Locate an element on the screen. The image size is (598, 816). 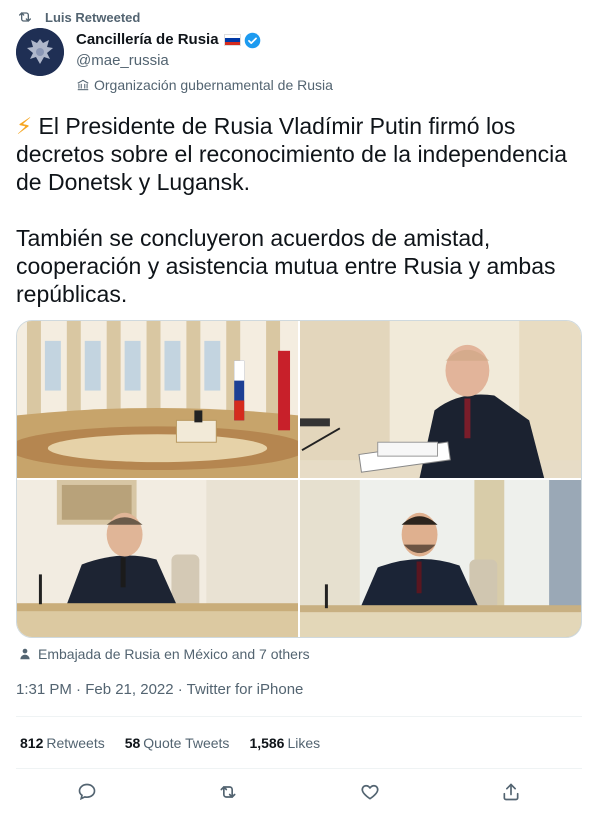
reply-icon is located at coordinates (87, 792).